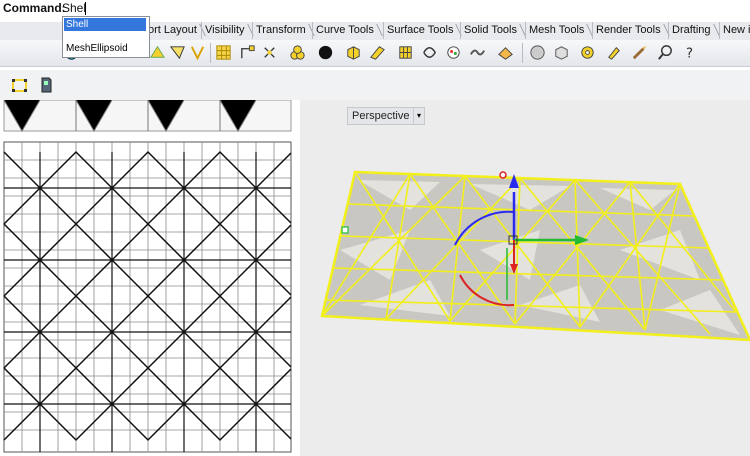 The width and height of the screenshot is (750, 456). What do you see at coordinates (429, 52) in the screenshot?
I see `group-icon` at bounding box center [429, 52].